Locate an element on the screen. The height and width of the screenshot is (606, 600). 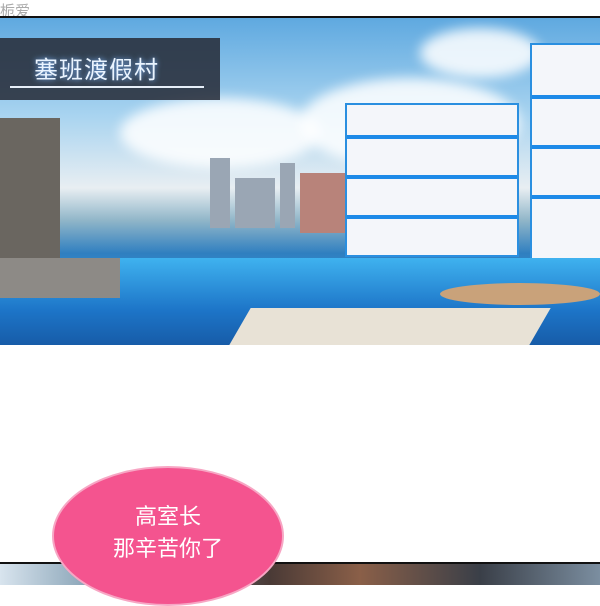
speech-bubble: 高室长 那辛苦你了 is located at coordinates (168, 536).